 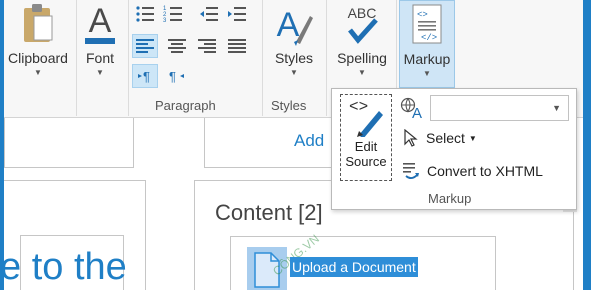 I want to click on language-icon: A, so click(x=412, y=110).